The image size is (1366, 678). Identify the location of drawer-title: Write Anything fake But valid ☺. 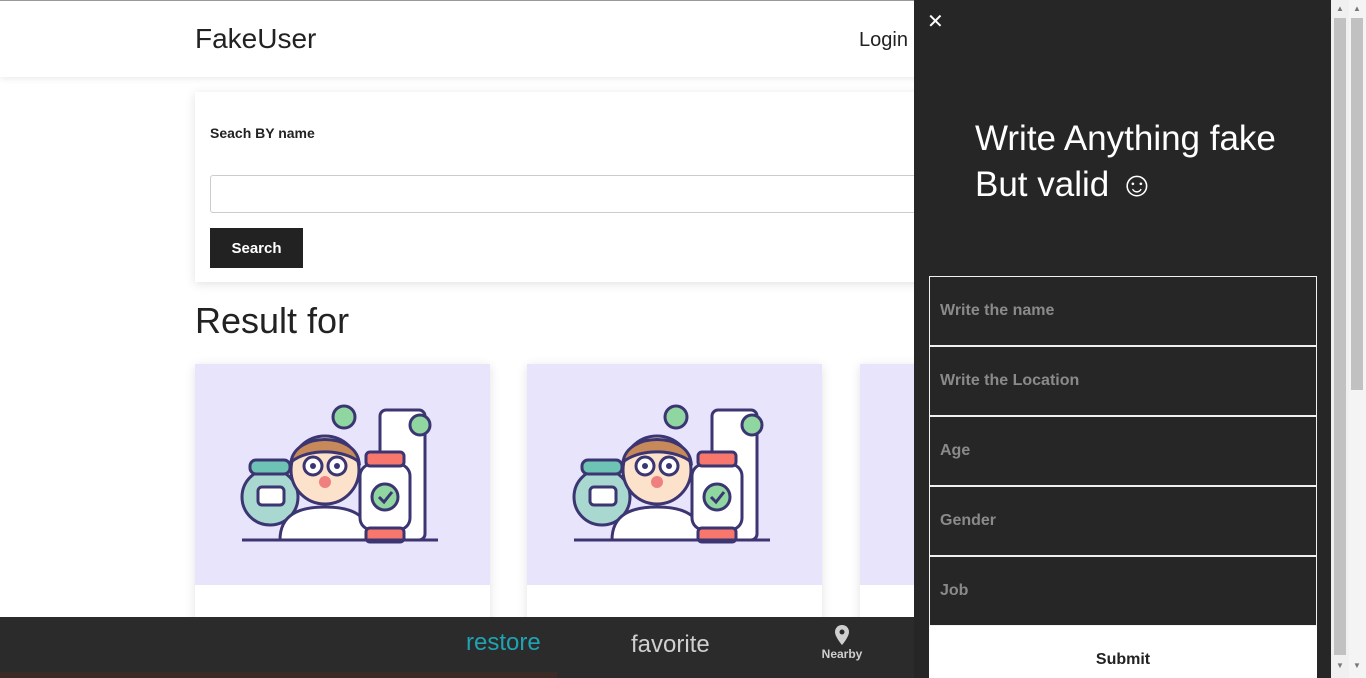
(1140, 162).